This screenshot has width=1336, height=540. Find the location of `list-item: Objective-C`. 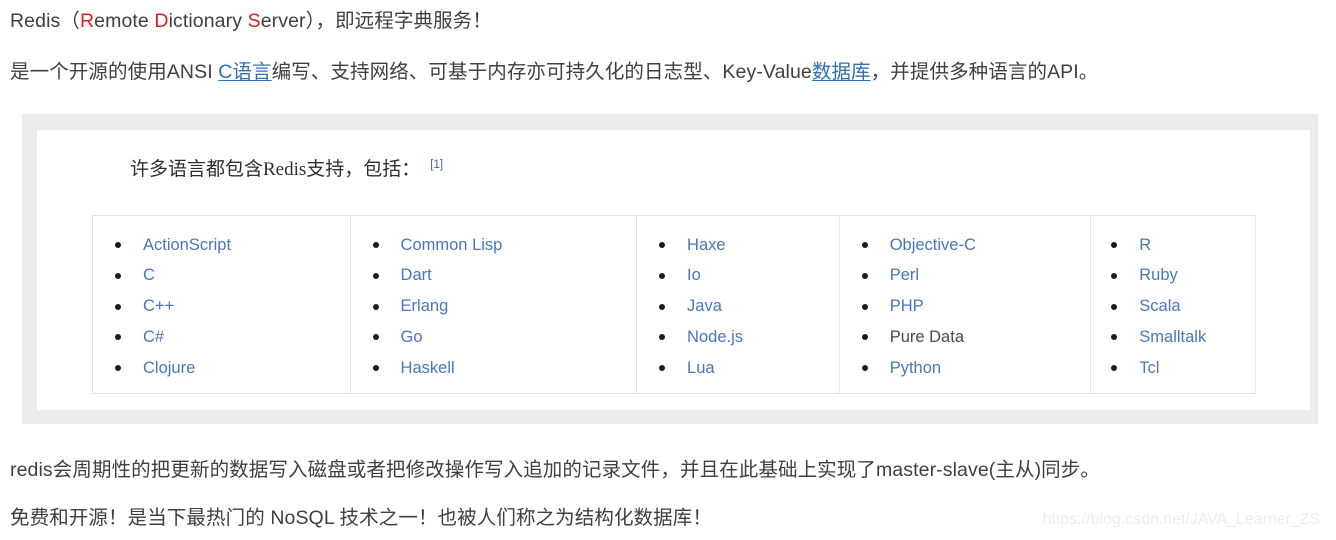

list-item: Objective-C is located at coordinates (976, 245).